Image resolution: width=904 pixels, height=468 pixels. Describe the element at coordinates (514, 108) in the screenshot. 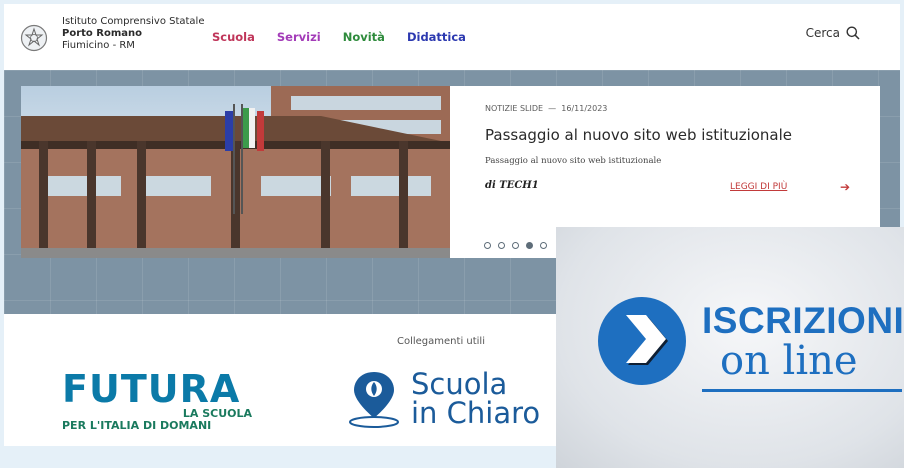

I see `slide-category: NOTIZIE SLIDE` at that location.